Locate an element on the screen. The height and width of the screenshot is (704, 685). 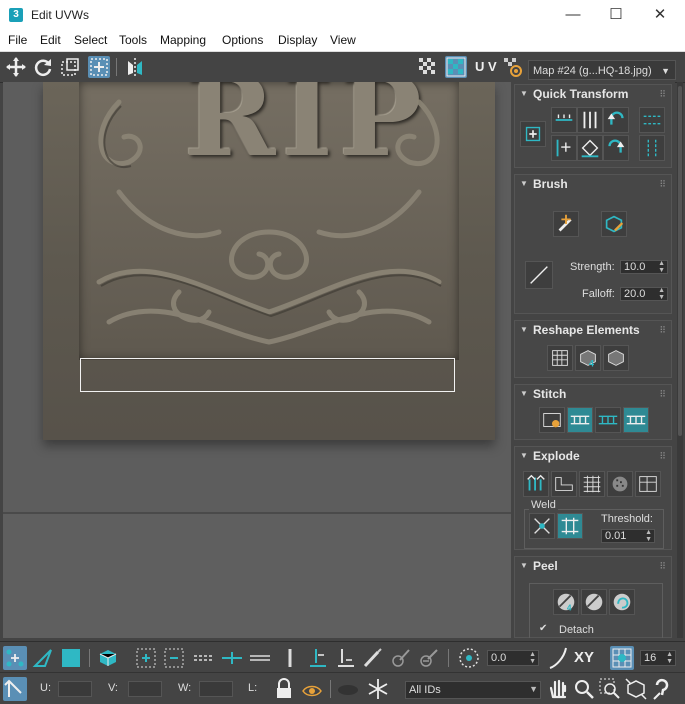
element-mode-icon is located at coordinates (108, 658).